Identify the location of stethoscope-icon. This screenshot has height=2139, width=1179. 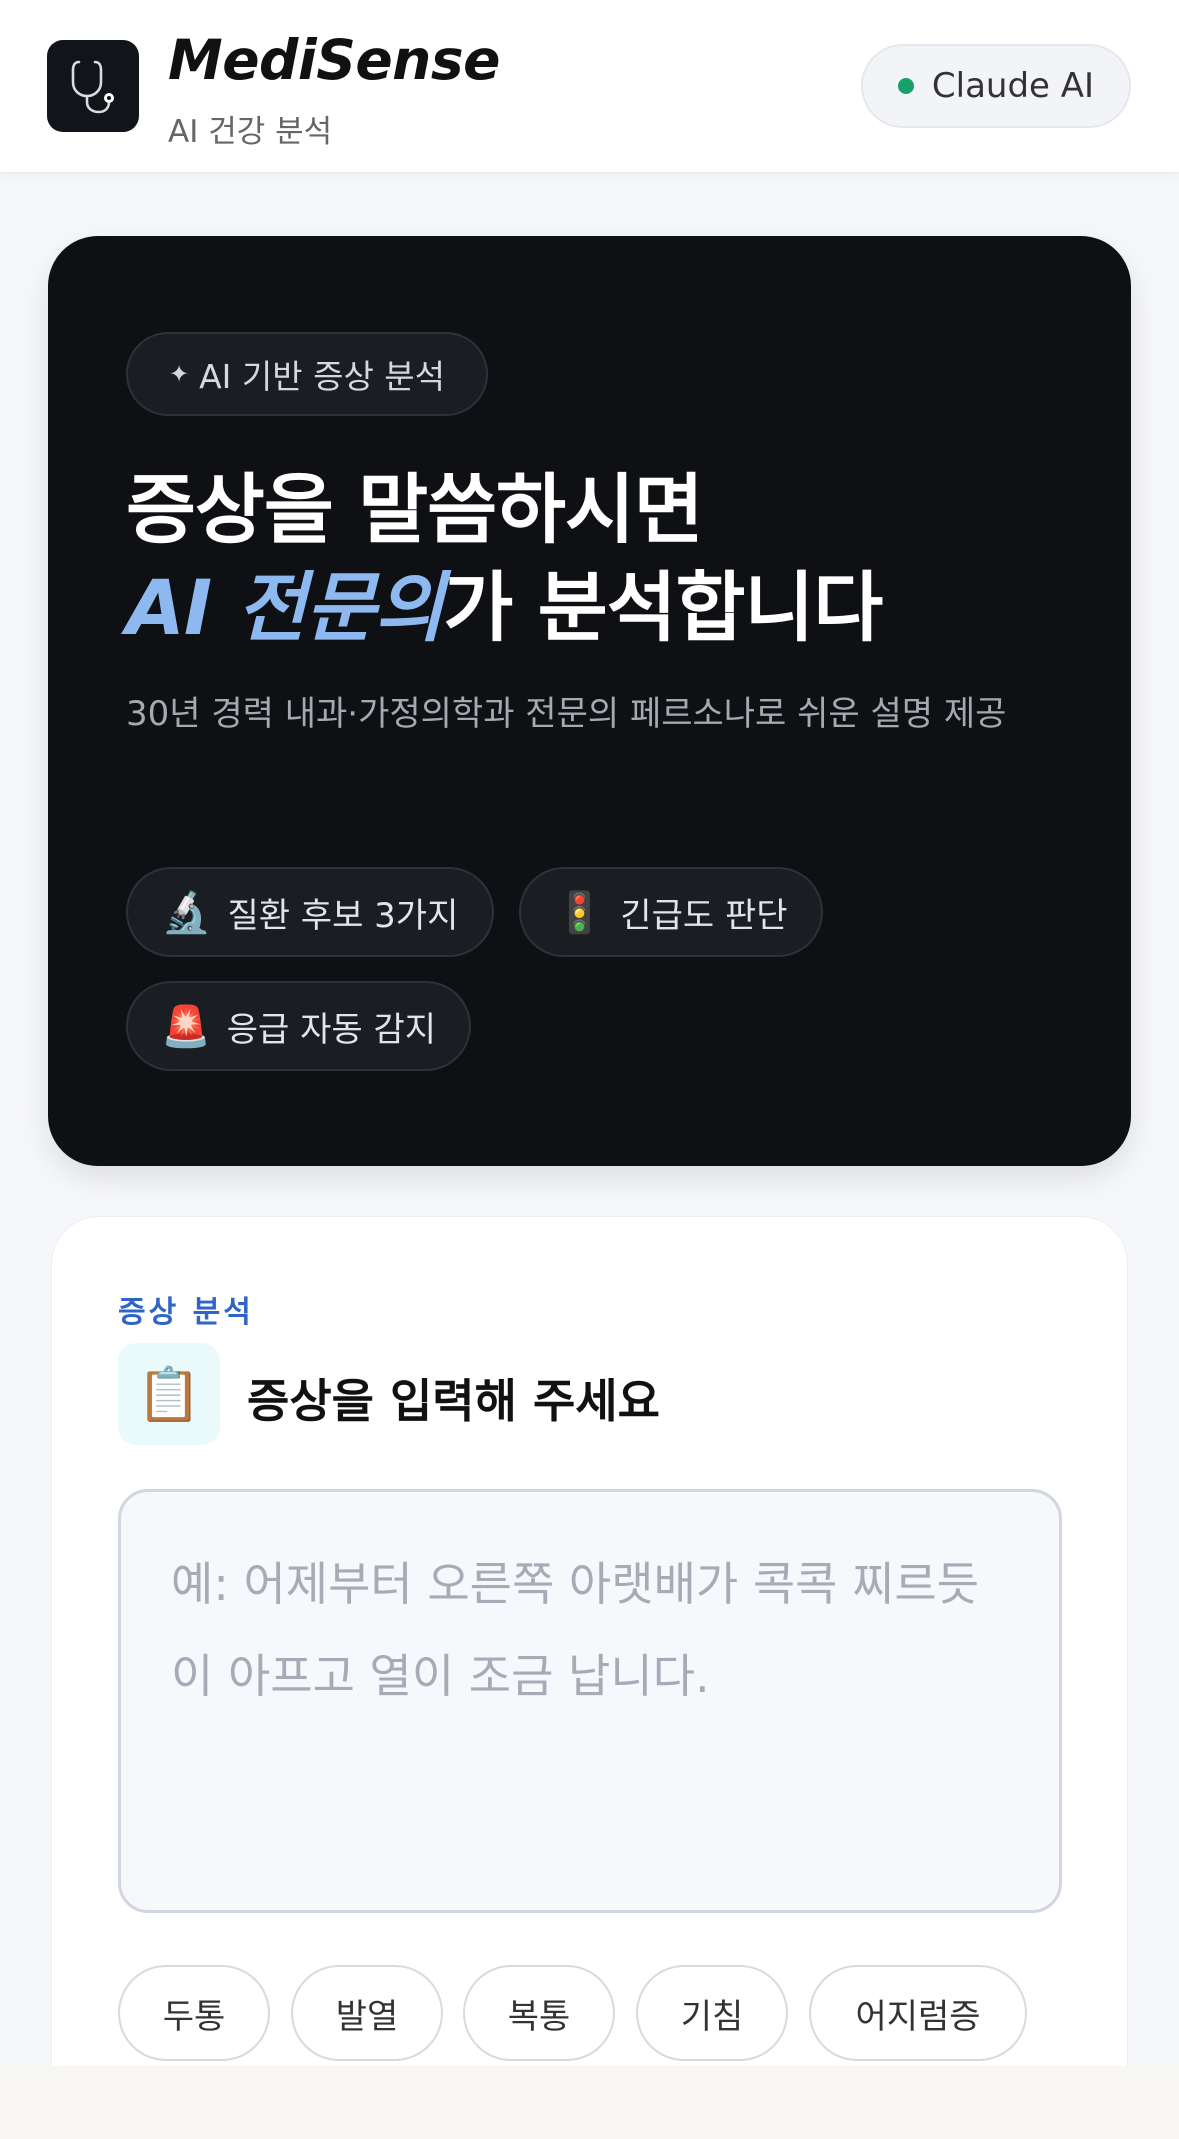
(93, 86).